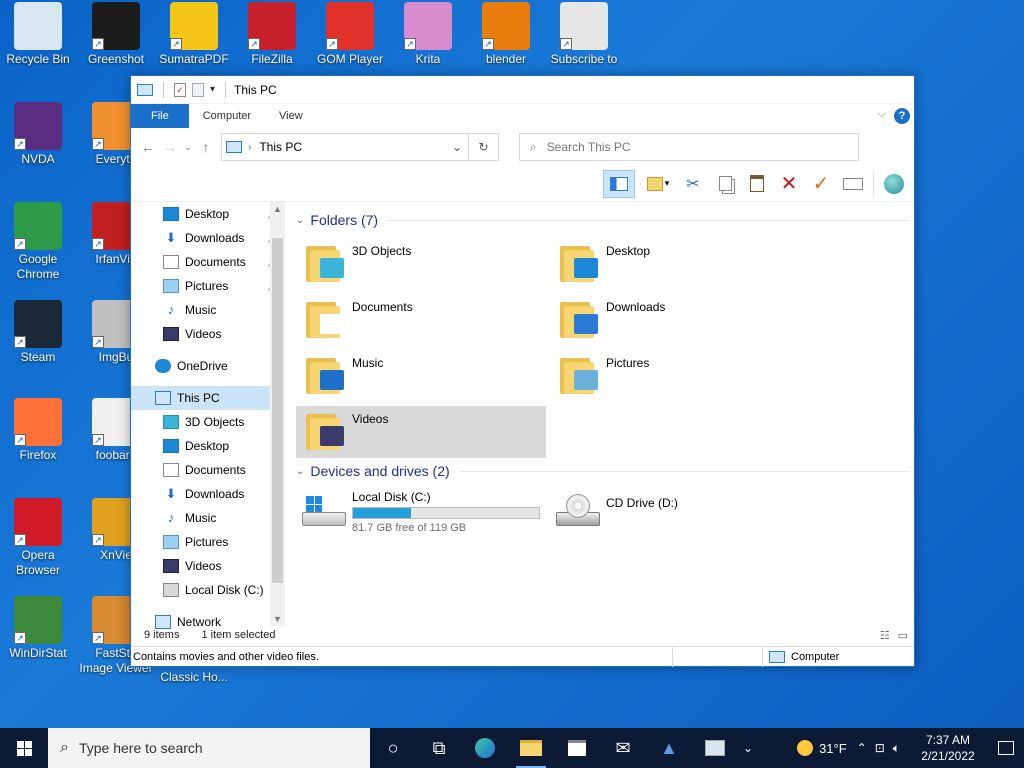 This screenshot has height=768, width=1024. Describe the element at coordinates (325, 375) in the screenshot. I see `music-folder-icon` at that location.